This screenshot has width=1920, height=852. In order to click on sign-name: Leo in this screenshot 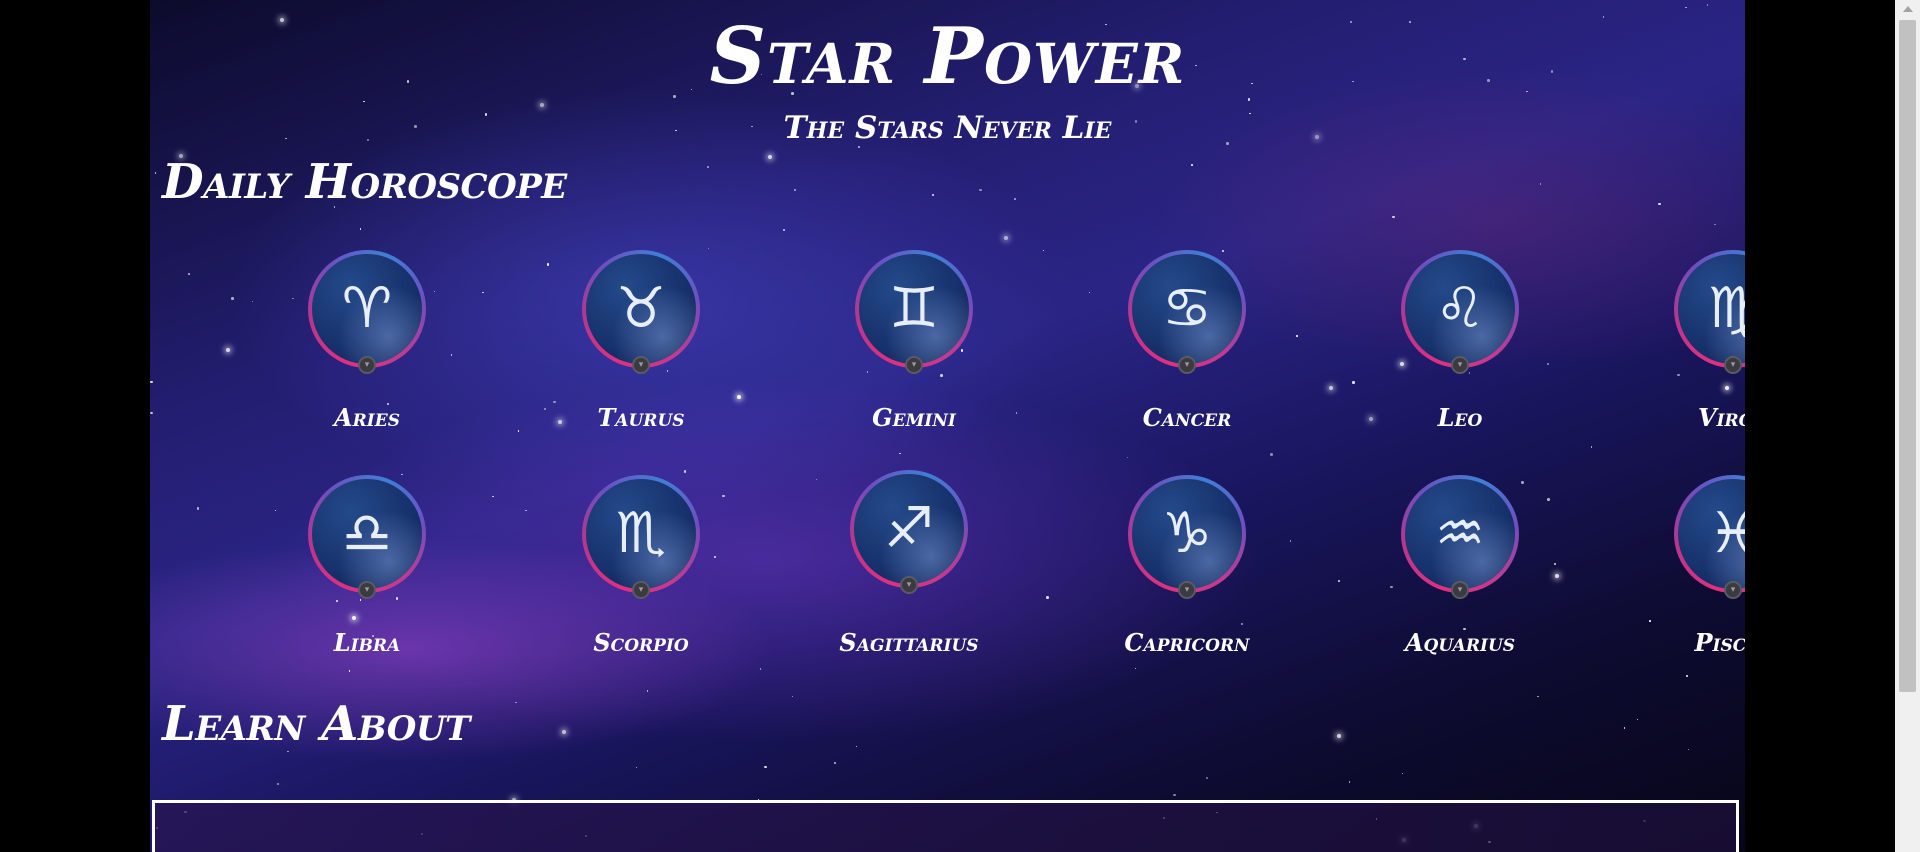, I will do `click(1460, 418)`.